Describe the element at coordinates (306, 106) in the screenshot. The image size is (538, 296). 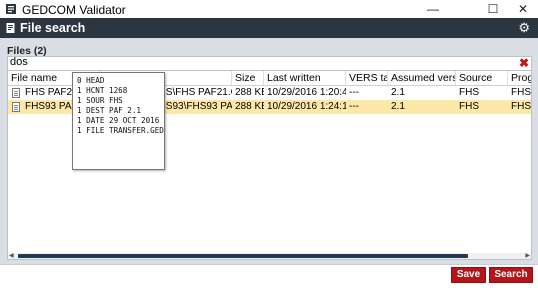
I see `cell-last-written: 10/29/2016 1:24:16 PM` at that location.